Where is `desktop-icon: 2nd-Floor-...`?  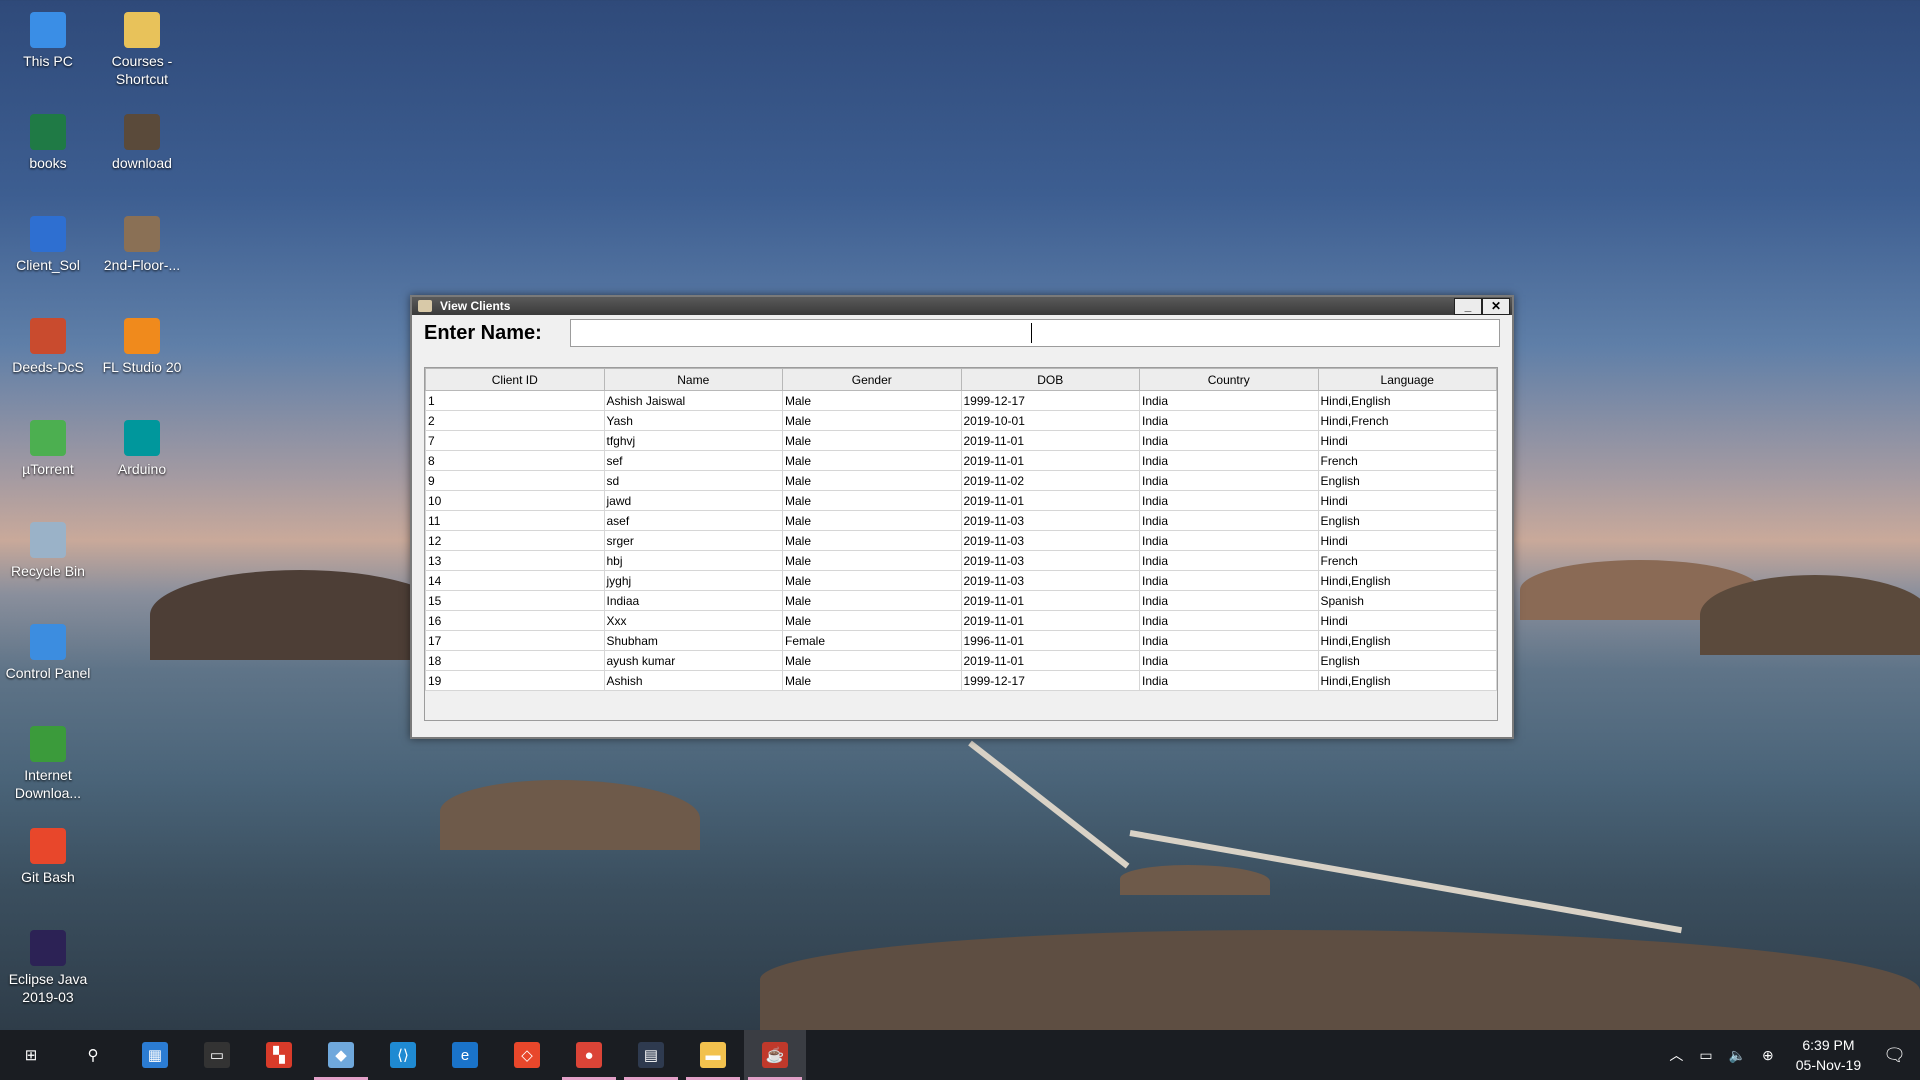
desktop-icon: 2nd-Floor-... is located at coordinates (142, 242).